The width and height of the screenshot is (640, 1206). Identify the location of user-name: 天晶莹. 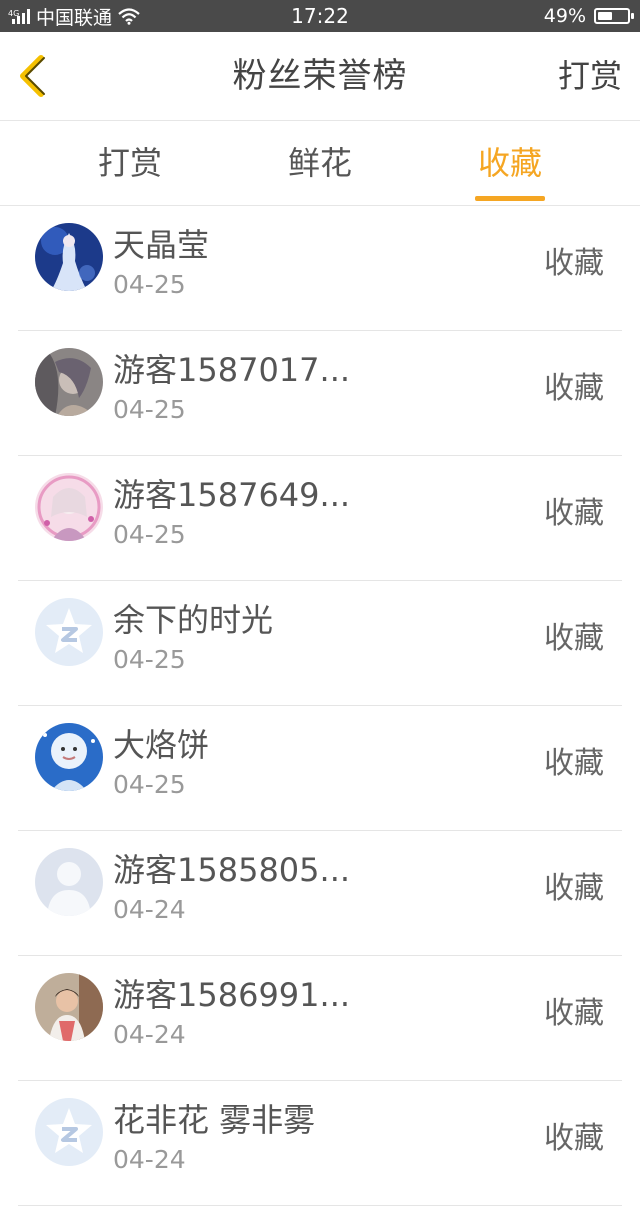
(161, 245).